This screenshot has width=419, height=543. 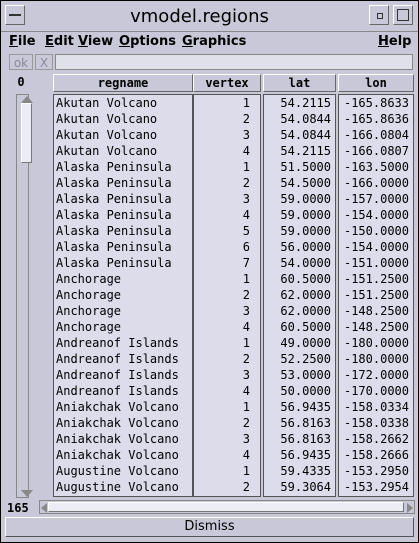 I want to click on cell-vertex: 5, so click(x=222, y=231).